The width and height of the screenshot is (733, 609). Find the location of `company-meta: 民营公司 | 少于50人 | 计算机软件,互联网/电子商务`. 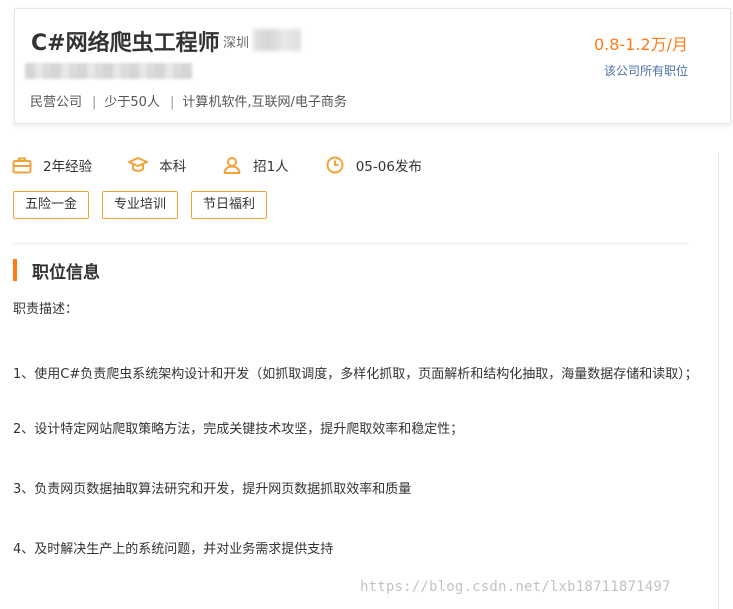

company-meta: 民营公司 | 少于50人 | 计算机软件,互联网/电子商务 is located at coordinates (188, 100).